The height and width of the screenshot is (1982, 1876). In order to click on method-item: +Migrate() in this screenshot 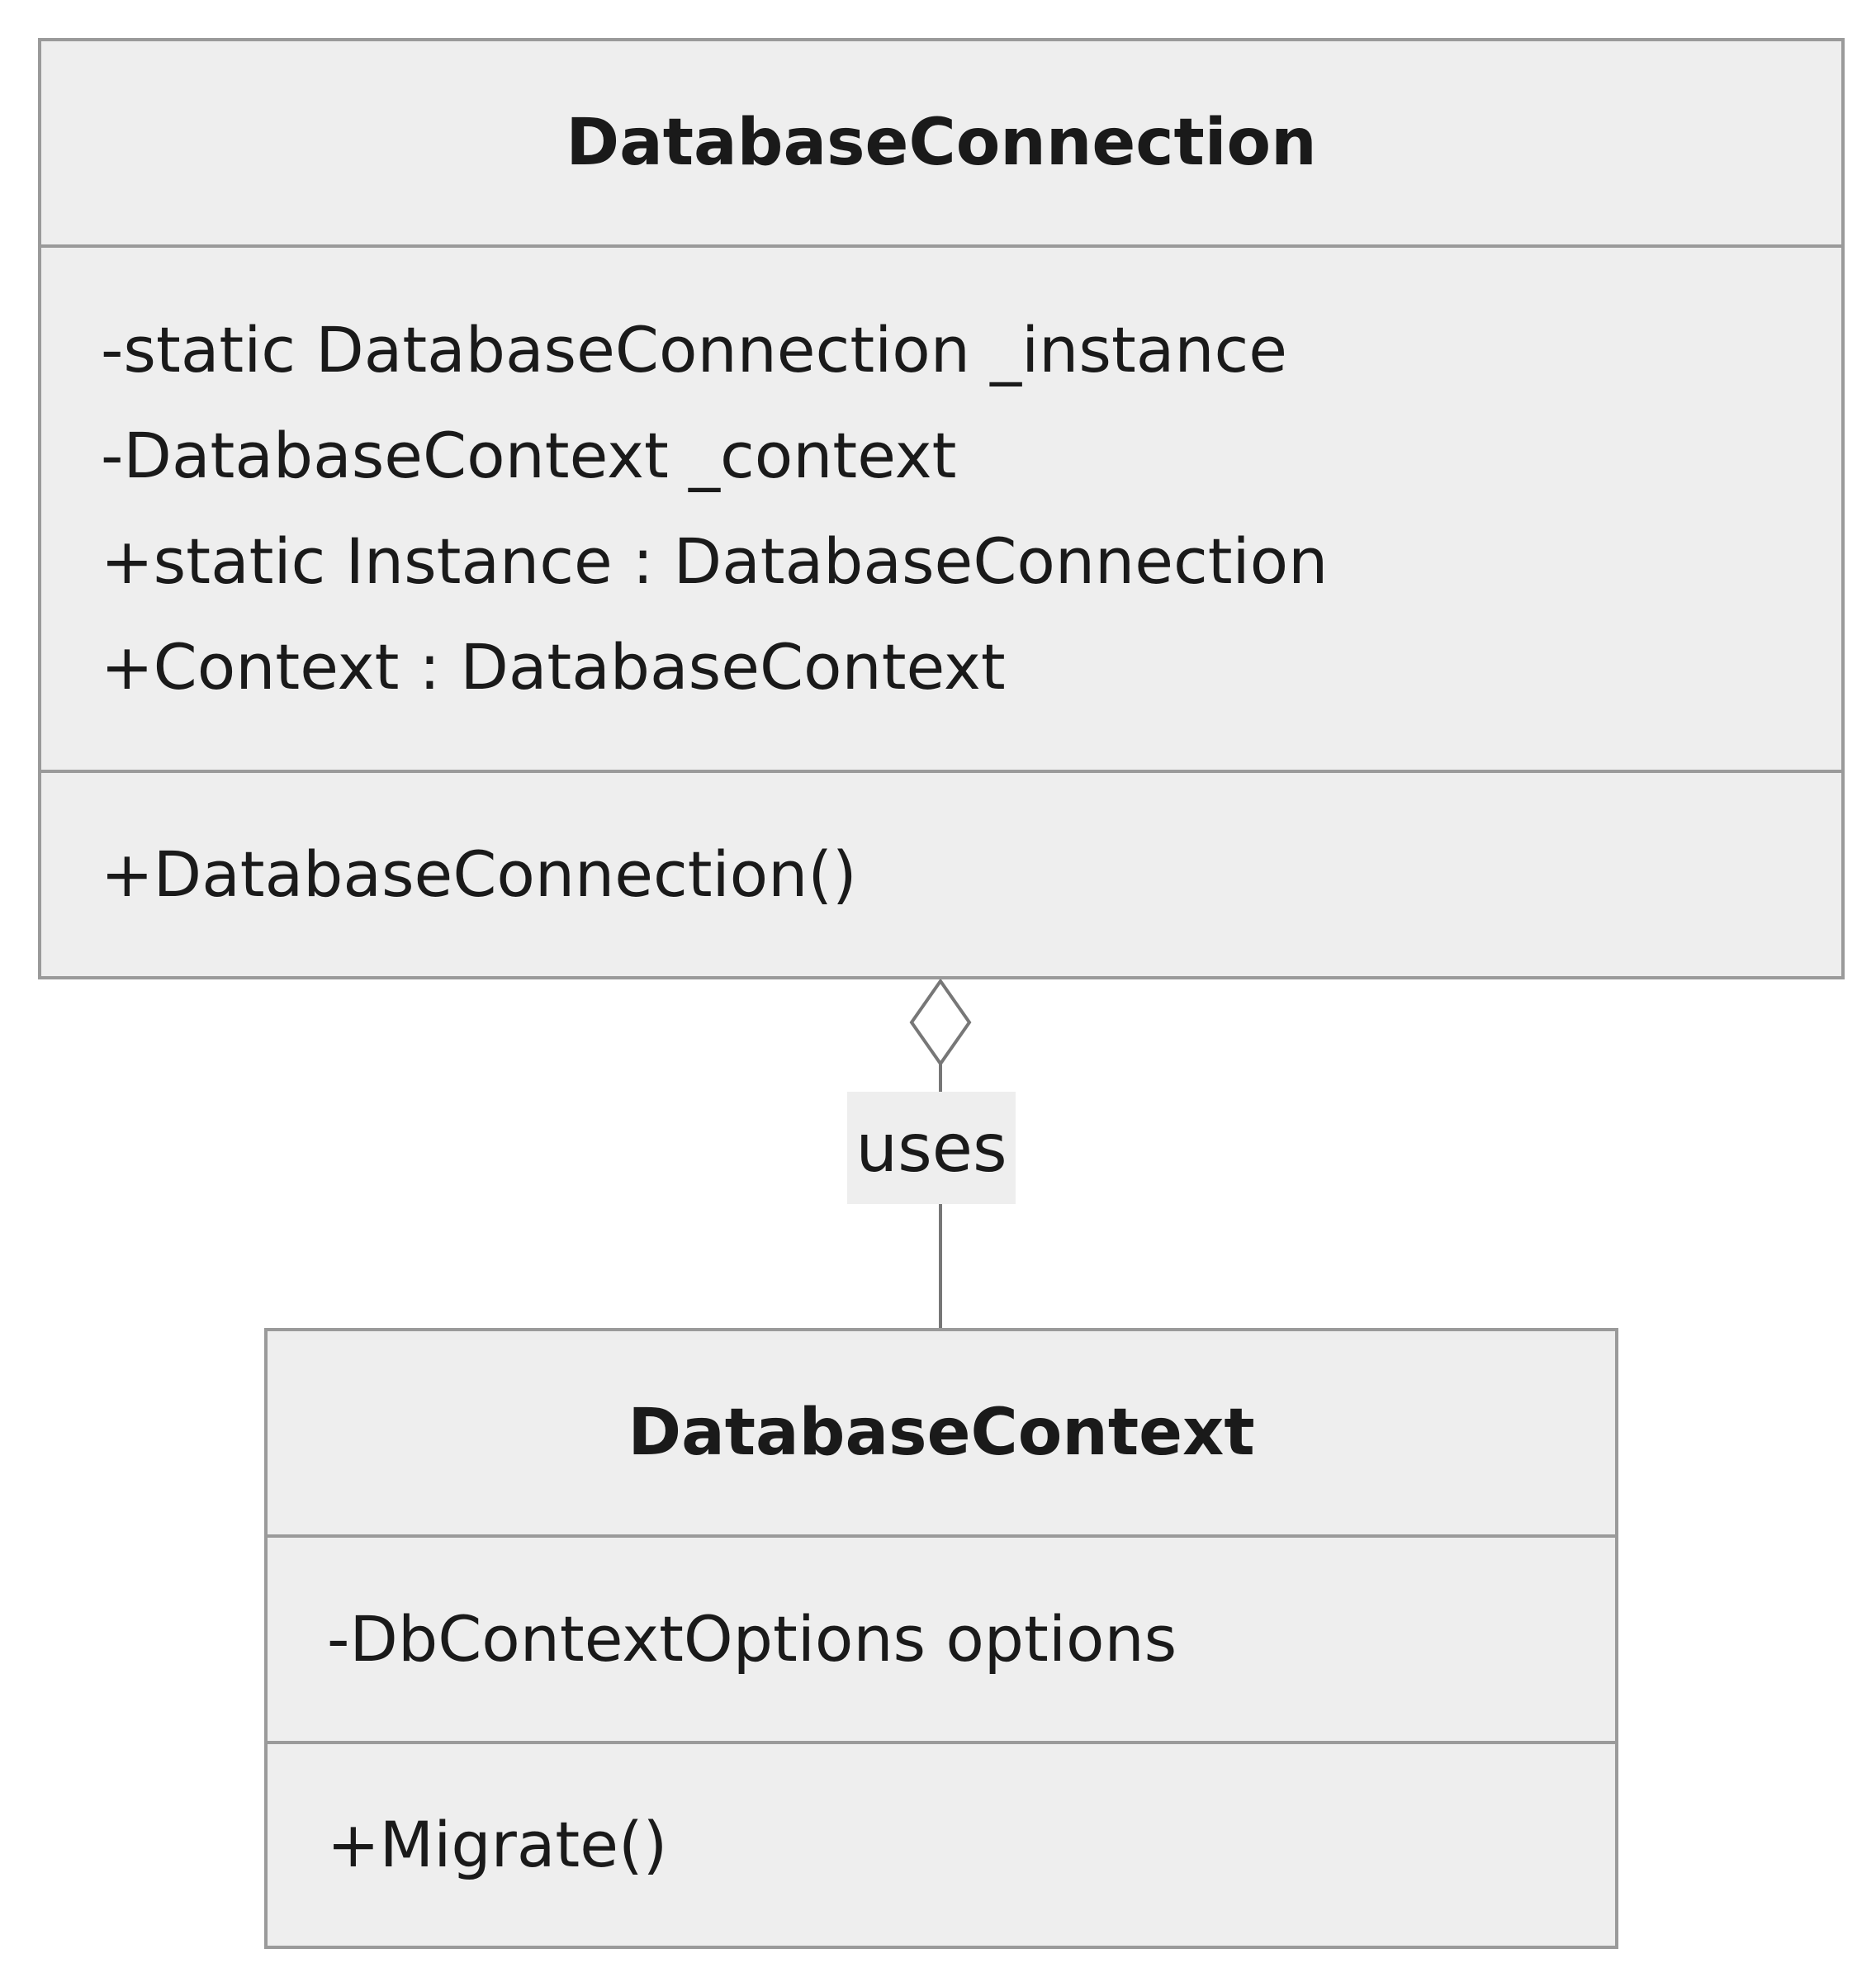, I will do `click(498, 1844)`.